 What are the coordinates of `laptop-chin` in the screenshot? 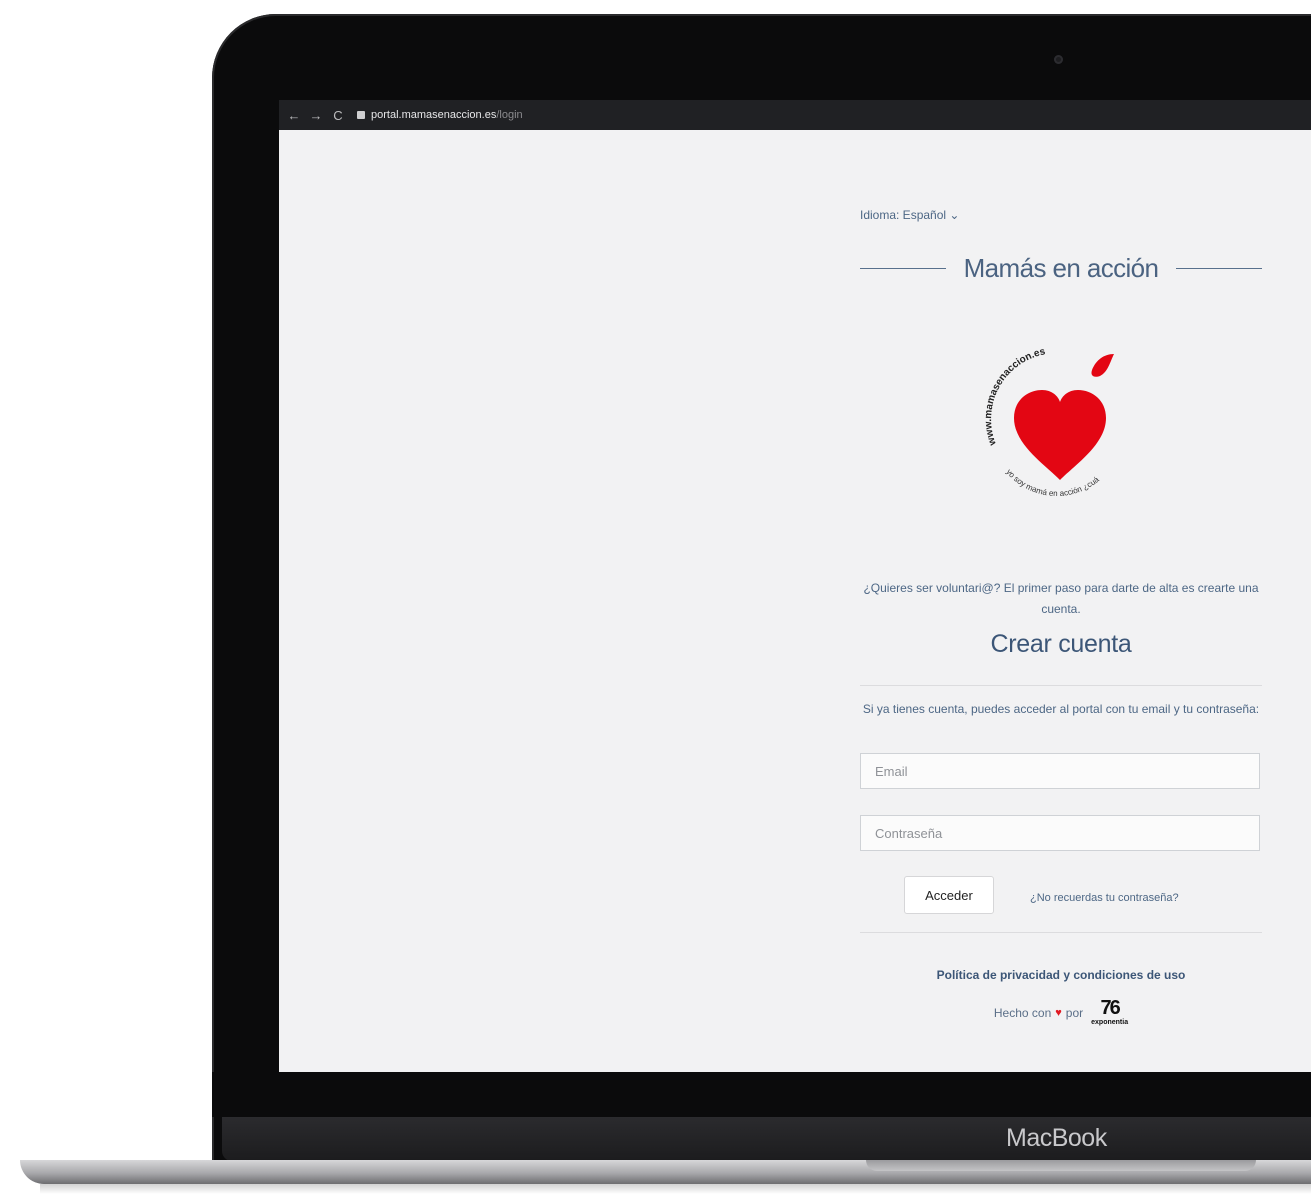 It's located at (766, 1139).